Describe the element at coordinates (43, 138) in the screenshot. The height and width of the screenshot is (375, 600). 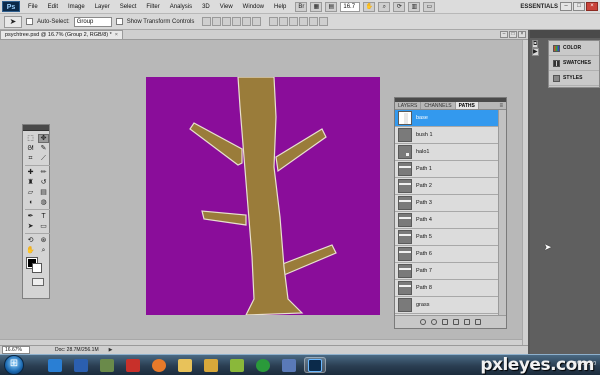
I see `move-tool-icon: ✥` at that location.